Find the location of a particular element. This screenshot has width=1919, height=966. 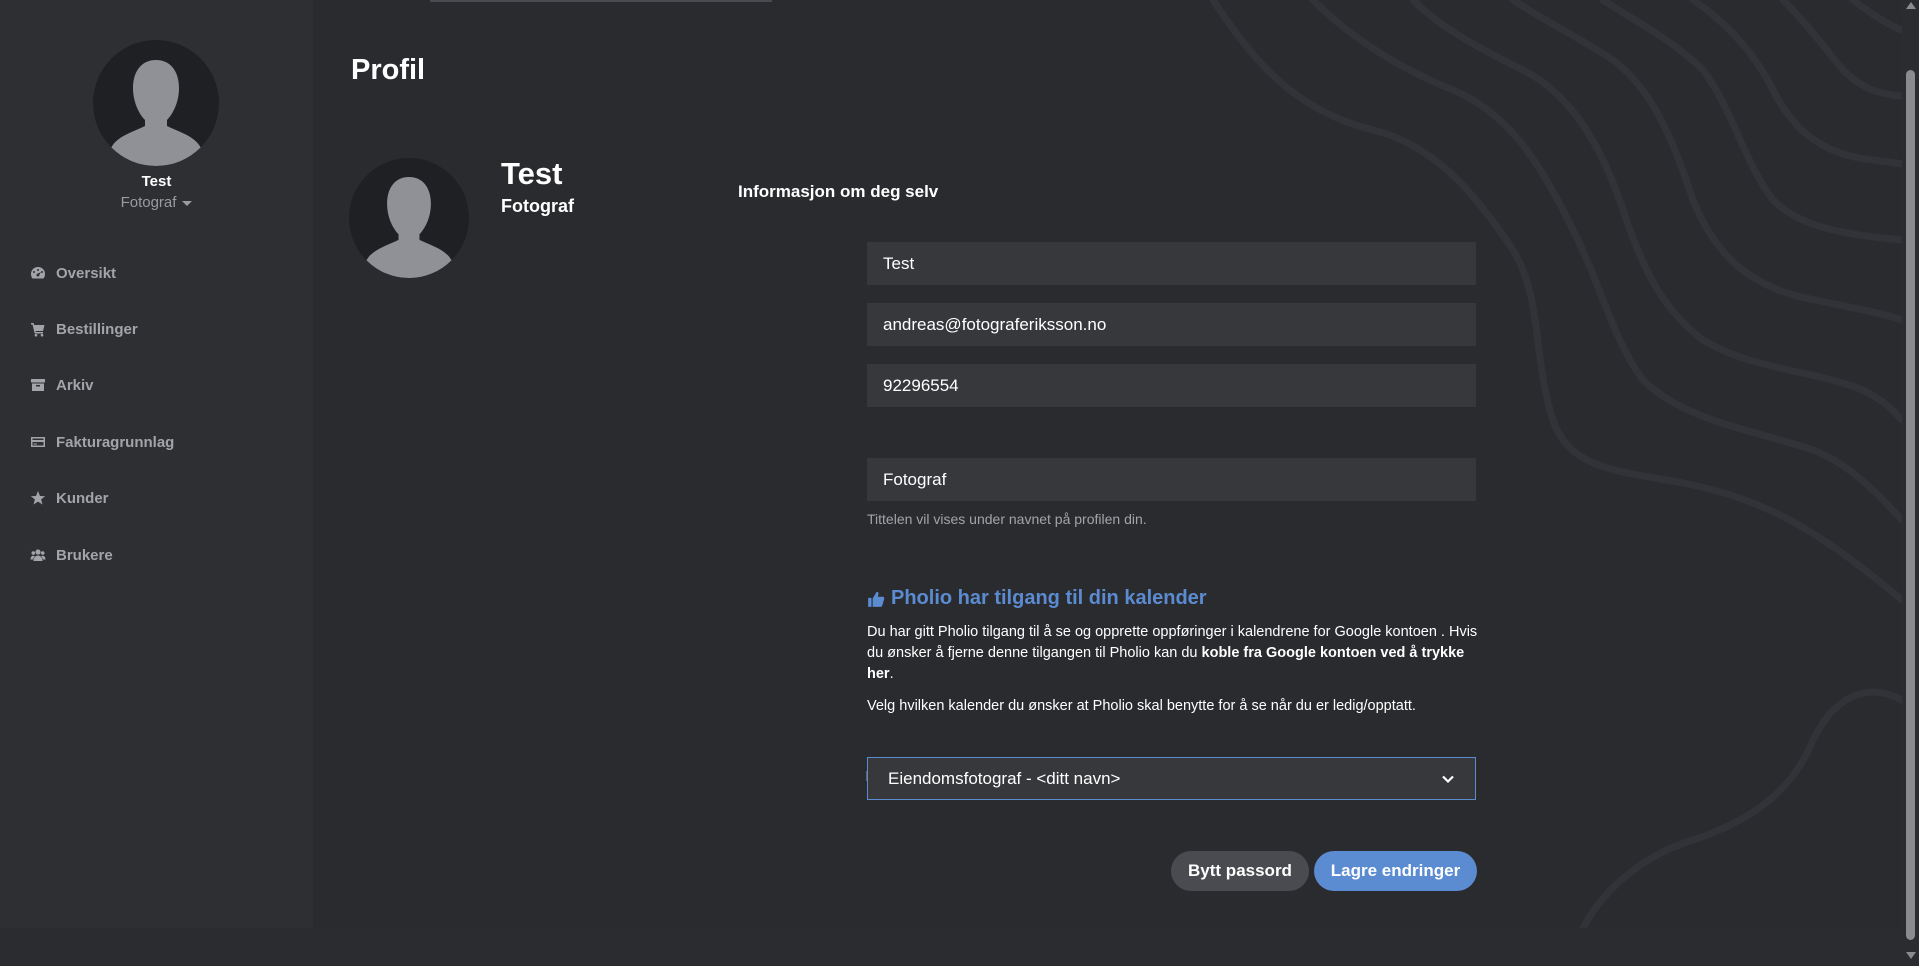

sidebar-item-label: Oversikt is located at coordinates (86, 273).